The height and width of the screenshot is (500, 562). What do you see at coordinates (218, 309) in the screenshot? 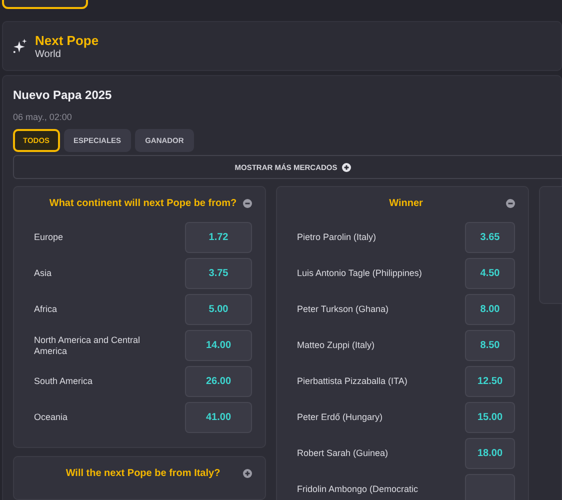
I see `odds-button: 5.00` at bounding box center [218, 309].